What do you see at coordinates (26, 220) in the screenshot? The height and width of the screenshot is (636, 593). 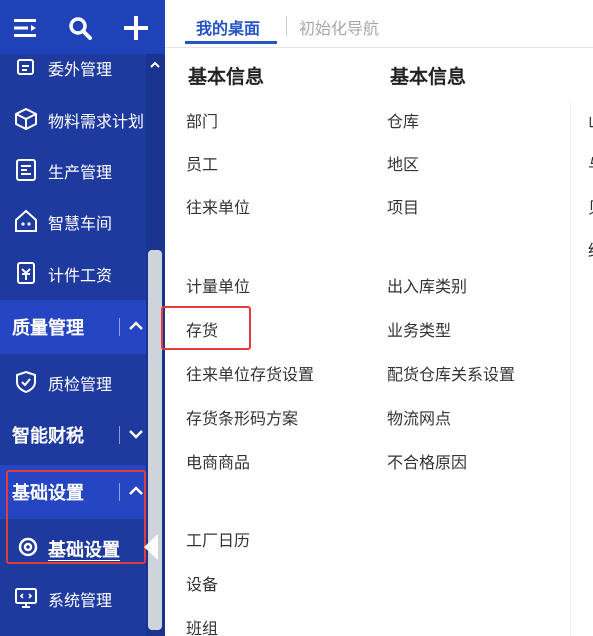 I see `robot-icon` at bounding box center [26, 220].